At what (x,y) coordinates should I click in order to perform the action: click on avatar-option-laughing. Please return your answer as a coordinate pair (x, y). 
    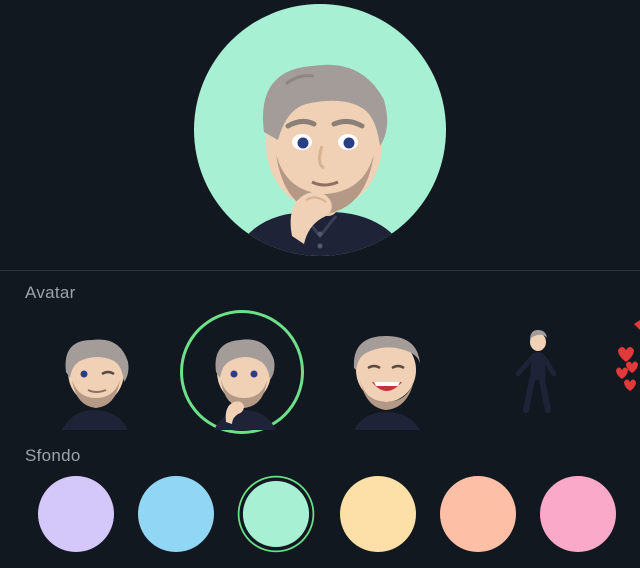
    Looking at the image, I should click on (386, 372).